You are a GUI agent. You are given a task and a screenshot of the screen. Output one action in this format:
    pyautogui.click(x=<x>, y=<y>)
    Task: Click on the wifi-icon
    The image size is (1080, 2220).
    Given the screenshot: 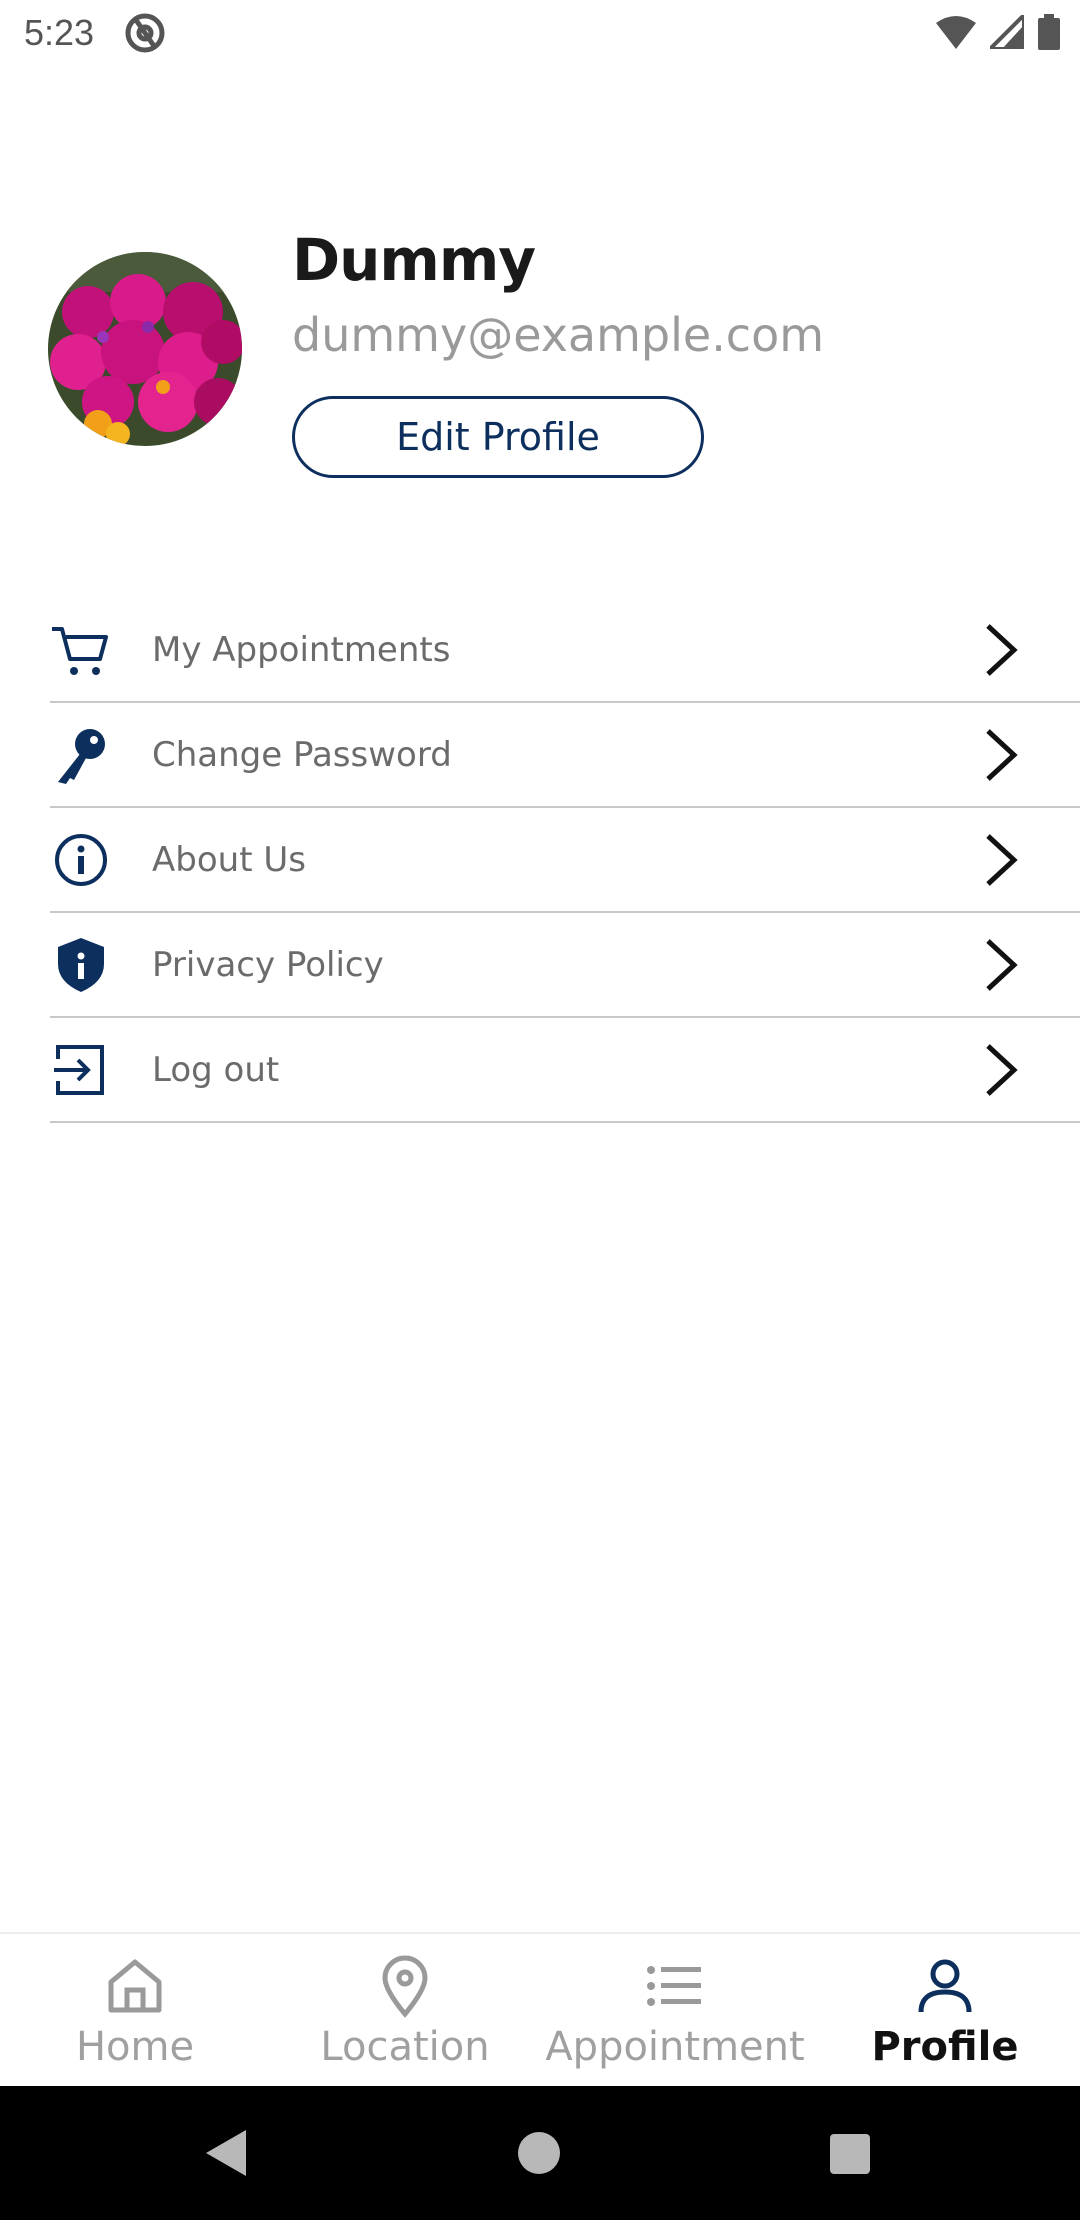 What is the action you would take?
    pyautogui.click(x=956, y=32)
    